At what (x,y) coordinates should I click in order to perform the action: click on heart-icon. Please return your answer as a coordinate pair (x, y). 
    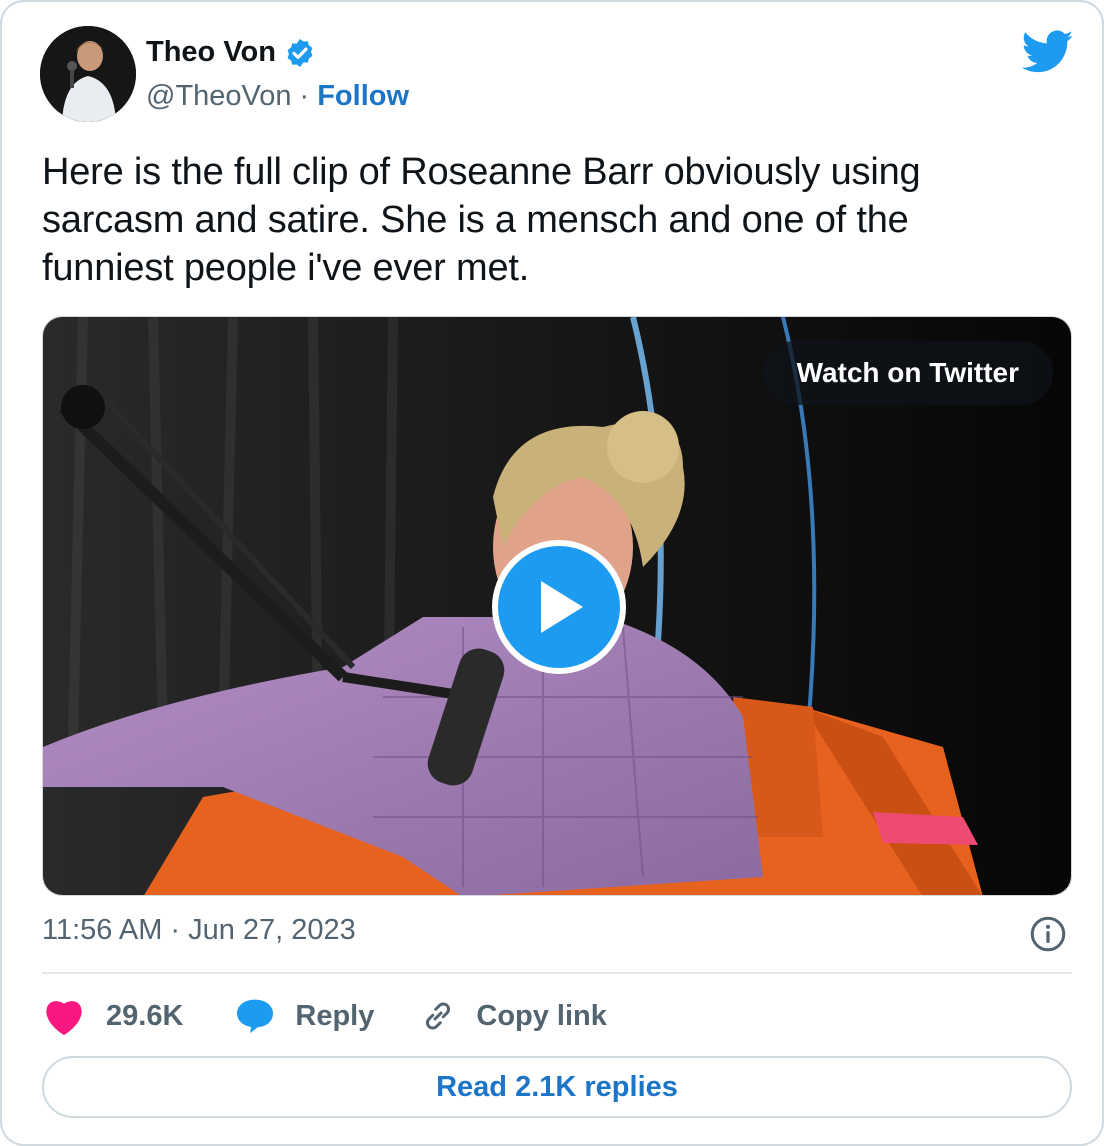
    Looking at the image, I should click on (64, 1018).